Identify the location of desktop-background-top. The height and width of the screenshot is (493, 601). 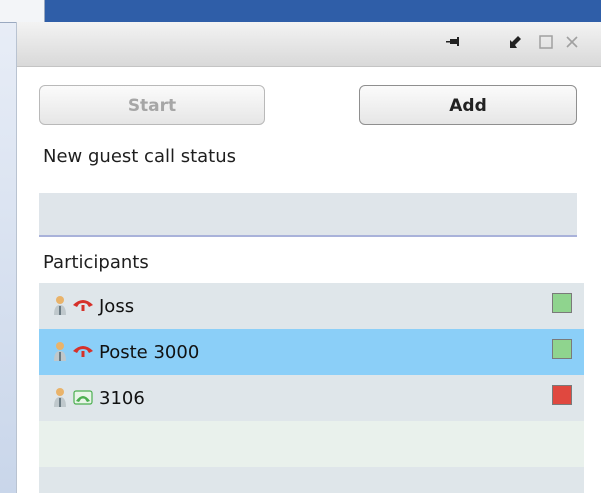
(300, 6).